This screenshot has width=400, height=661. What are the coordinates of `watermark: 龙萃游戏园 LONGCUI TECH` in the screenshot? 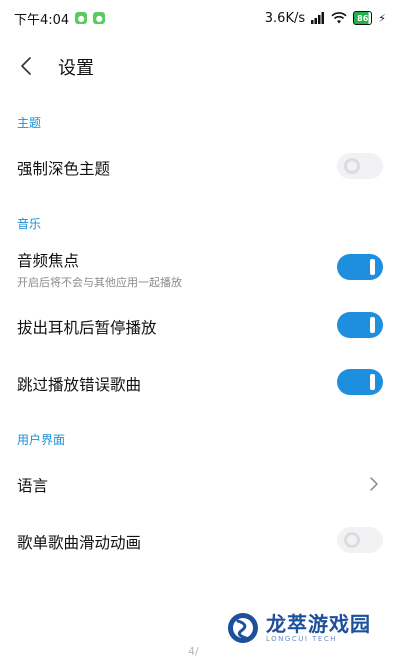 It's located at (298, 628).